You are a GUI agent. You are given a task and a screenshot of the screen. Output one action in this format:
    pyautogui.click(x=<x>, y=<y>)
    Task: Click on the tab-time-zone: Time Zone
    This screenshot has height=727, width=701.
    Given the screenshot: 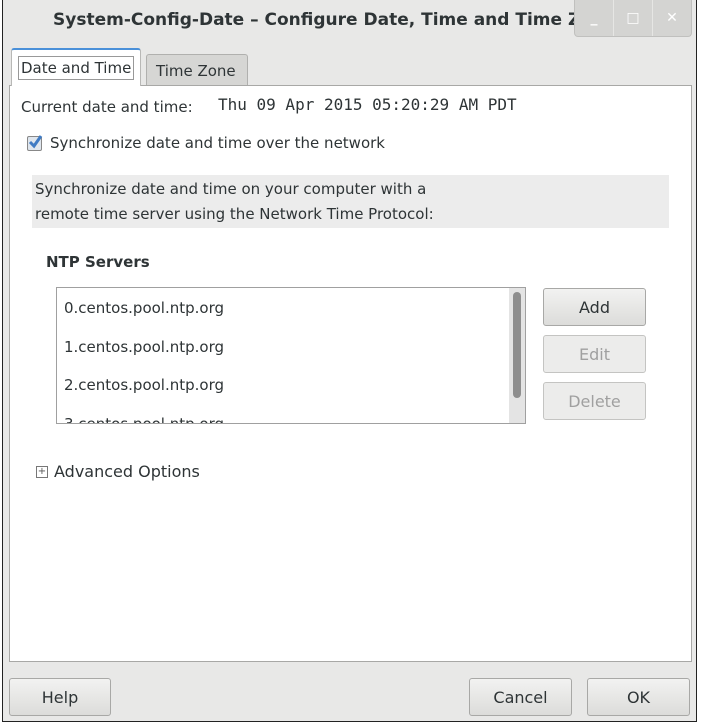 What is the action you would take?
    pyautogui.click(x=197, y=70)
    